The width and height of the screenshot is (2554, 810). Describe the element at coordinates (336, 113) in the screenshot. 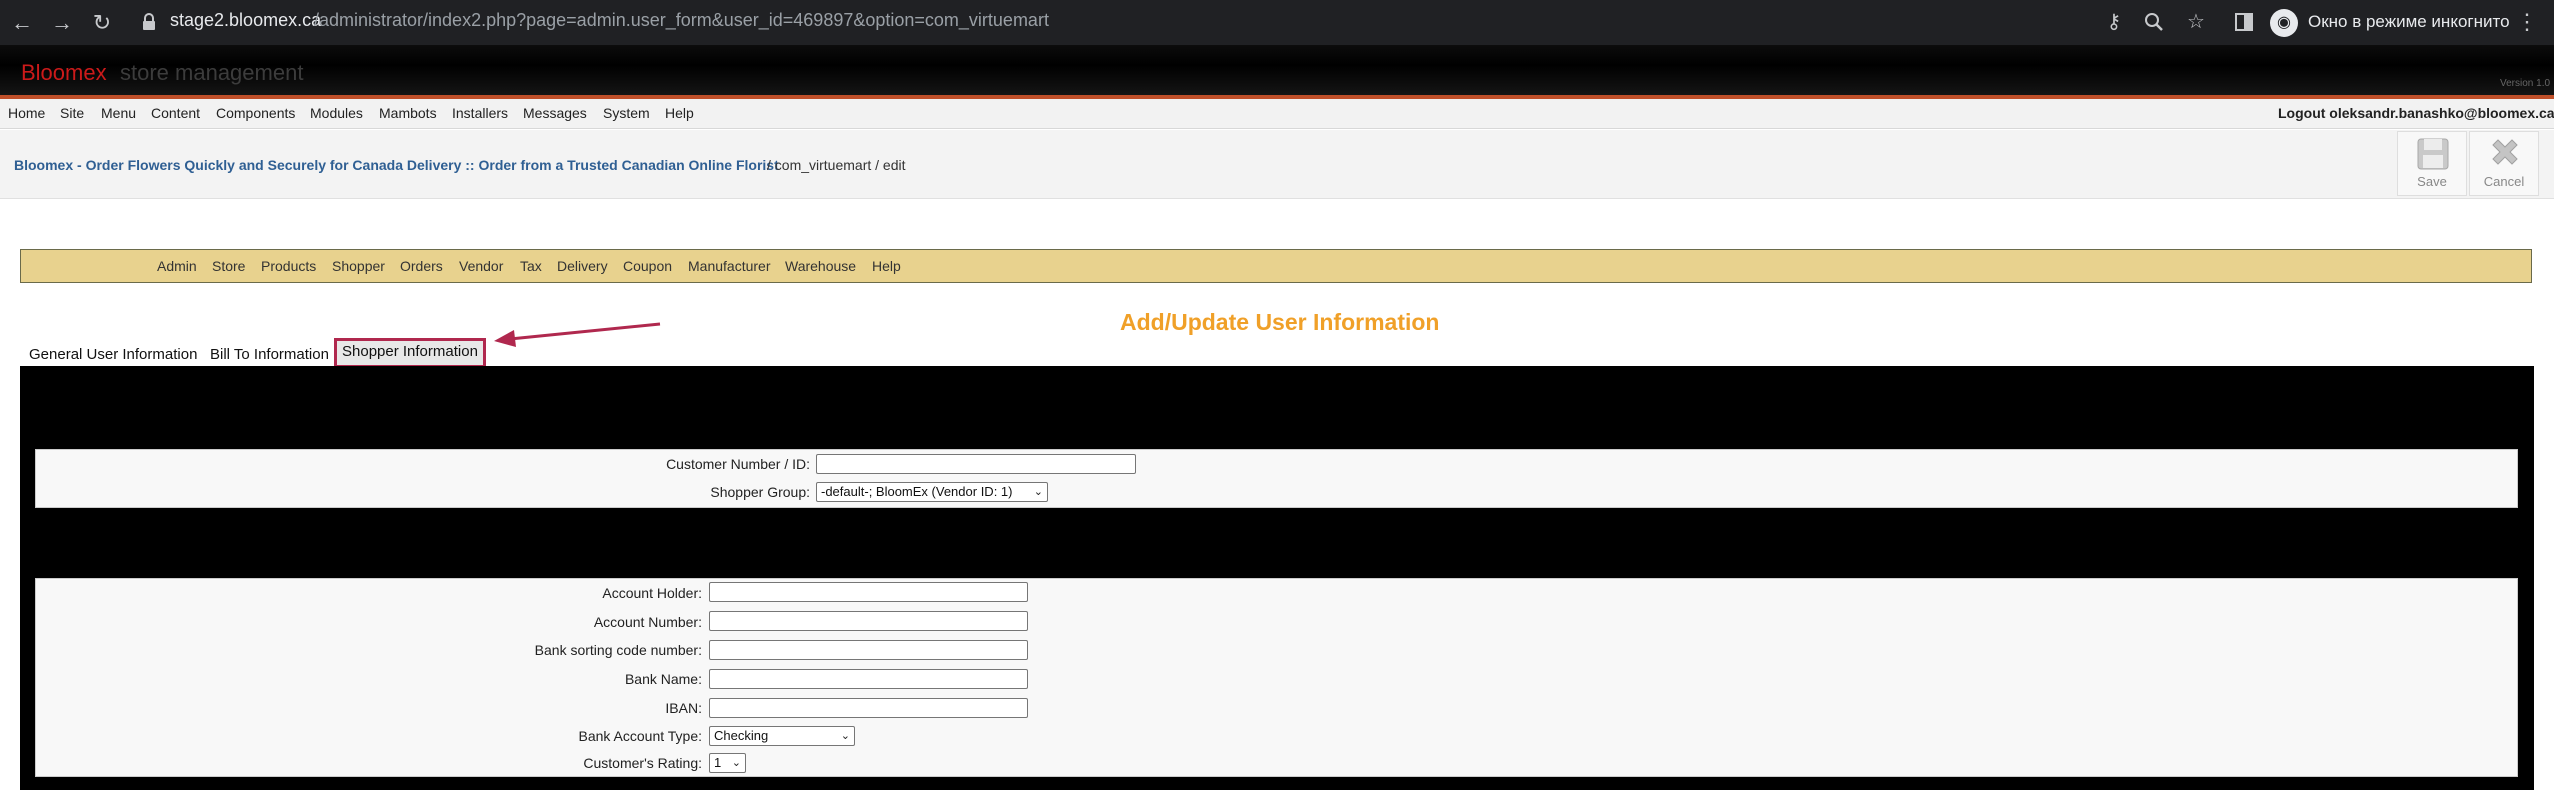

I see `topmenu-modules: Modules` at that location.